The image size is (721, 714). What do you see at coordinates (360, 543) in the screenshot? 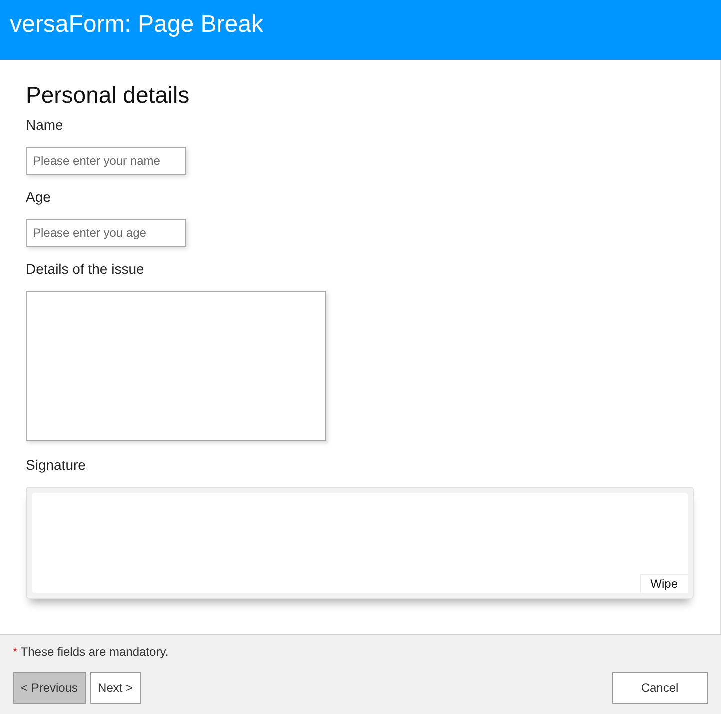
I see `signature-pad: Wipe` at bounding box center [360, 543].